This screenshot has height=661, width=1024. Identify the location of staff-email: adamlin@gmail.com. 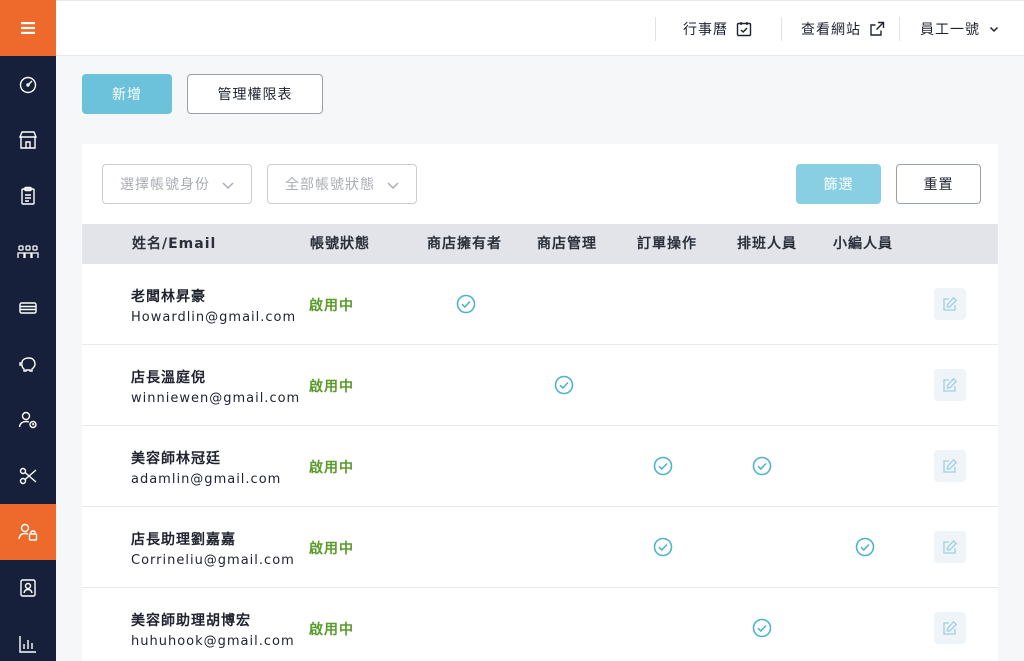
(206, 479).